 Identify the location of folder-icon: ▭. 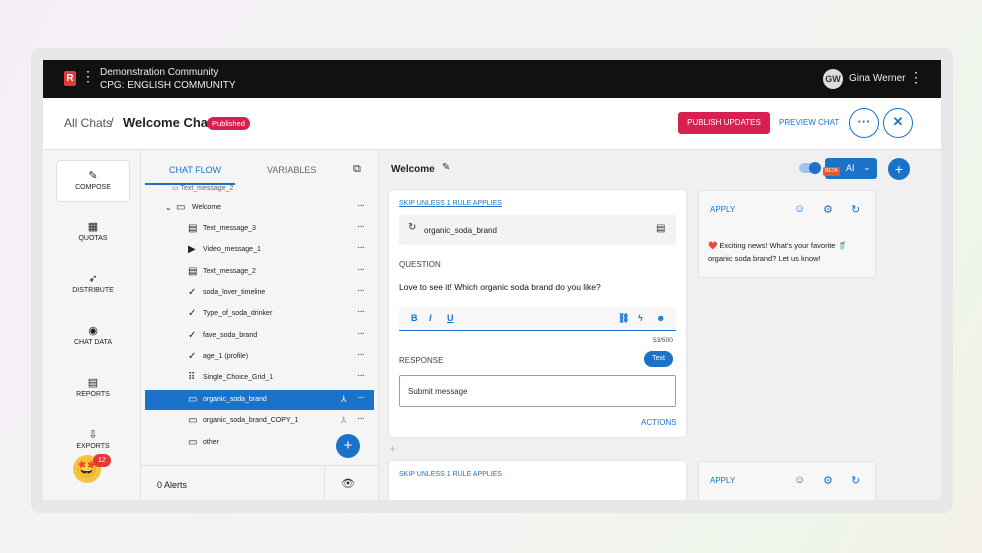
(181, 207).